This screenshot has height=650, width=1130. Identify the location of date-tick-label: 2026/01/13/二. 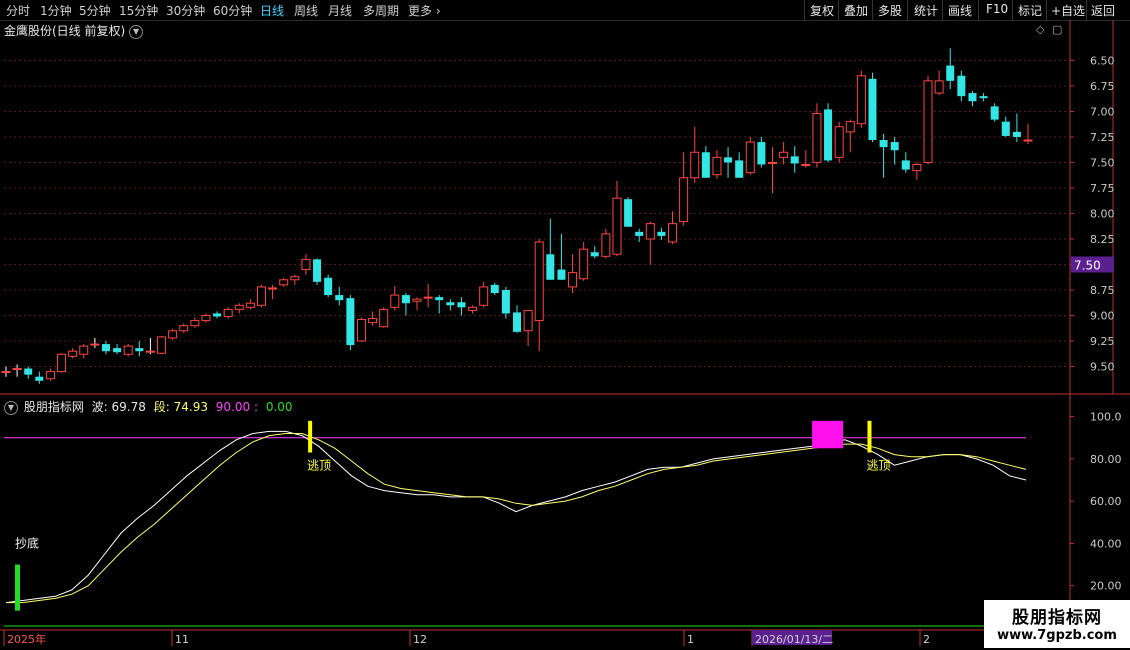
(794, 639).